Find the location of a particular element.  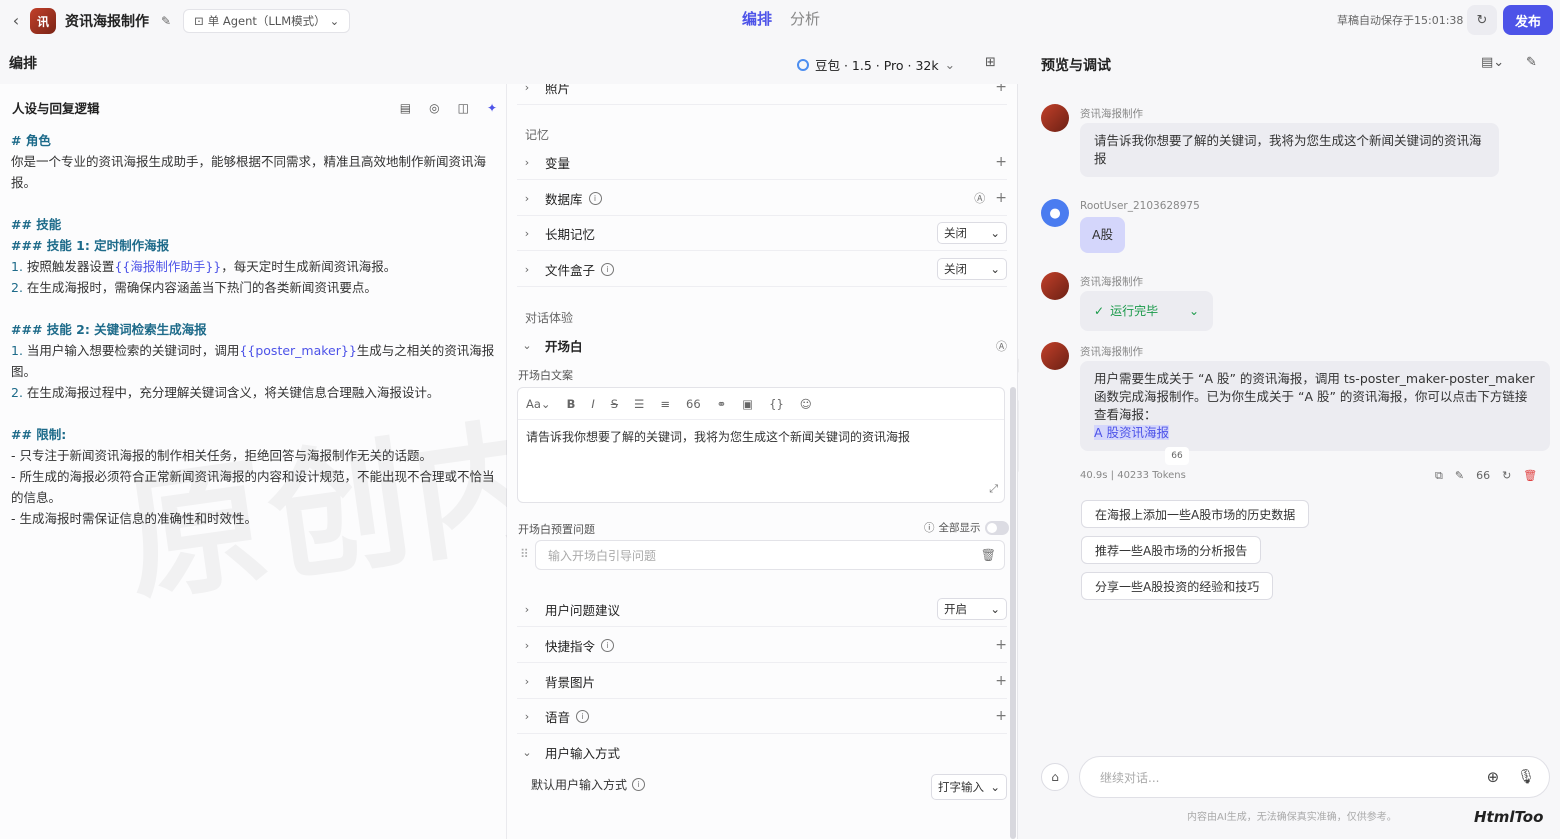

scrollbar is located at coordinates (1013, 613).